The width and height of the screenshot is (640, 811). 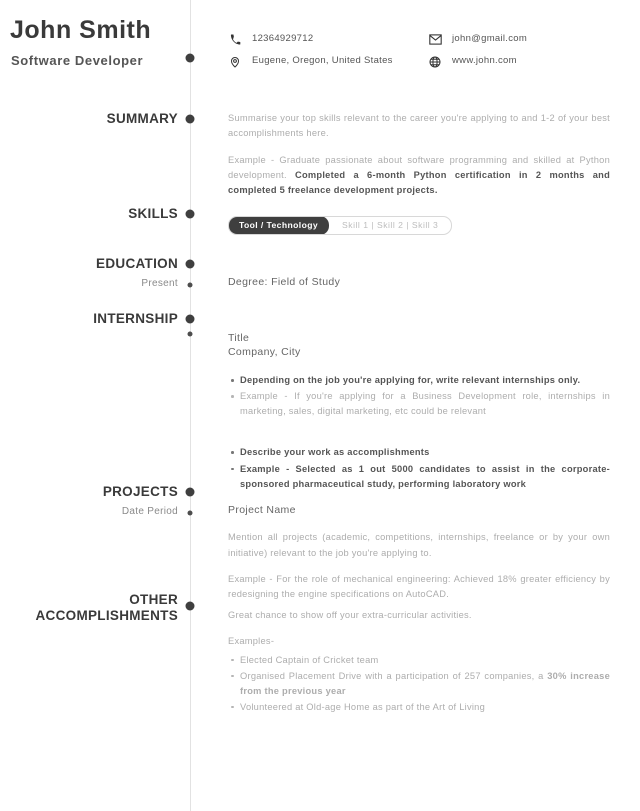 I want to click on phone-icon, so click(x=235, y=39).